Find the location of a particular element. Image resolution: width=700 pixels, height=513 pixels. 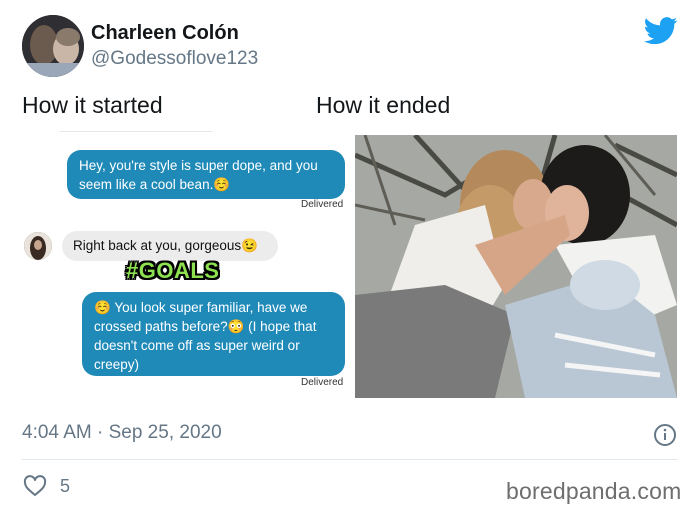

author-display-name: Charleen Colón is located at coordinates (165, 33).